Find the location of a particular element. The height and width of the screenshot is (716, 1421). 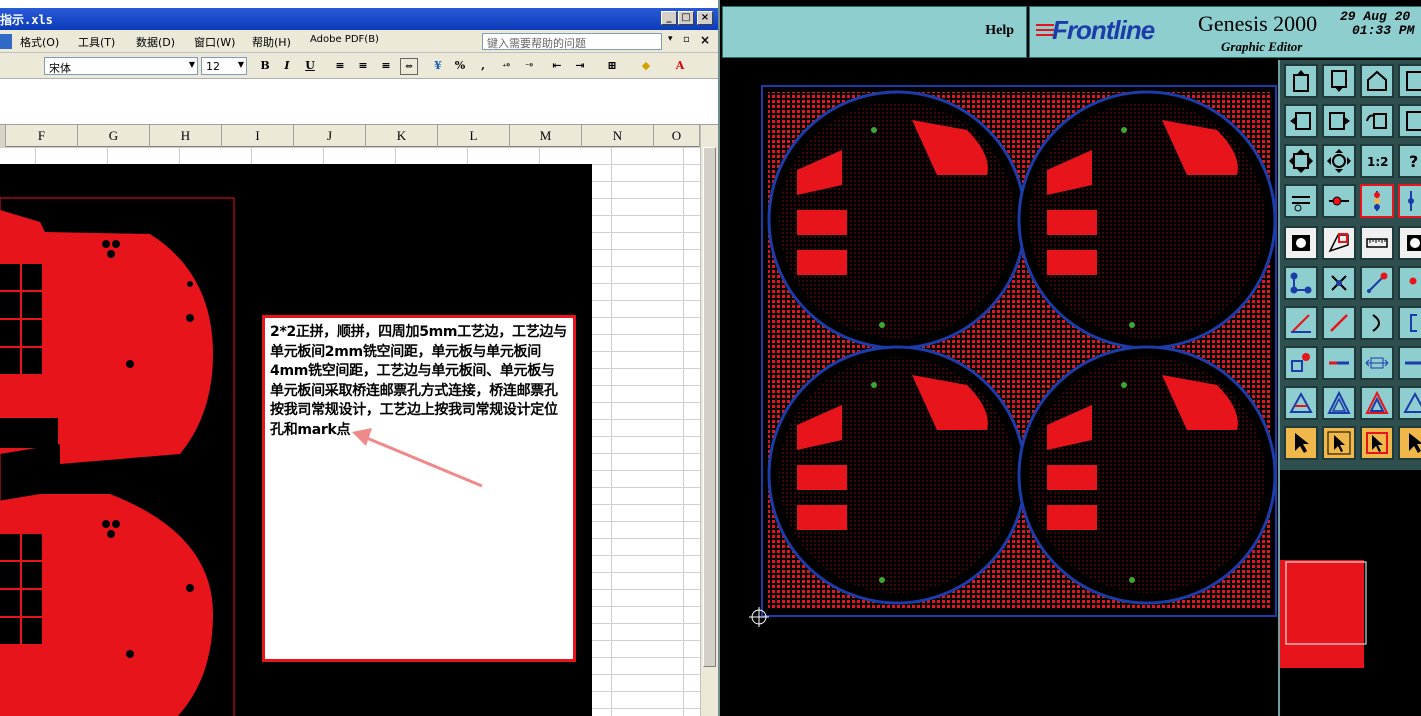

tool-page-right is located at coordinates (1339, 121).